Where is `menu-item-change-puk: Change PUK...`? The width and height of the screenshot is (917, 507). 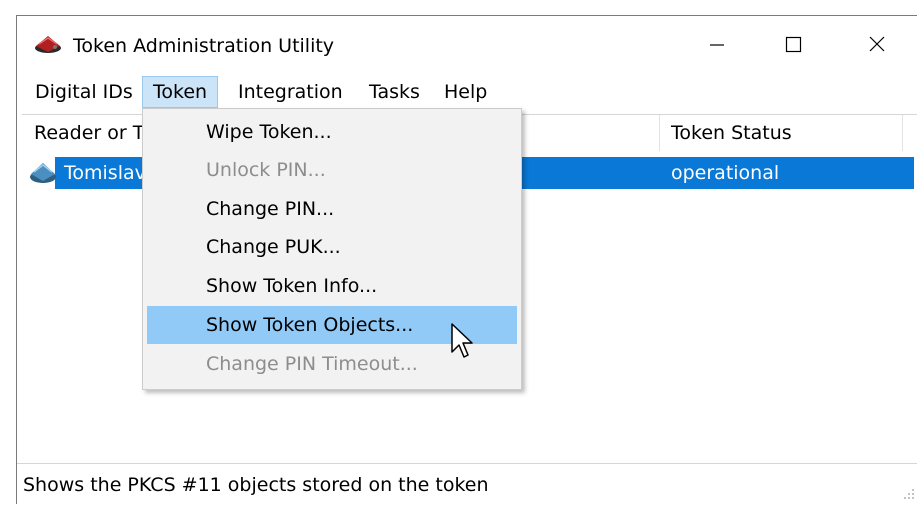 menu-item-change-puk: Change PUK... is located at coordinates (332, 247).